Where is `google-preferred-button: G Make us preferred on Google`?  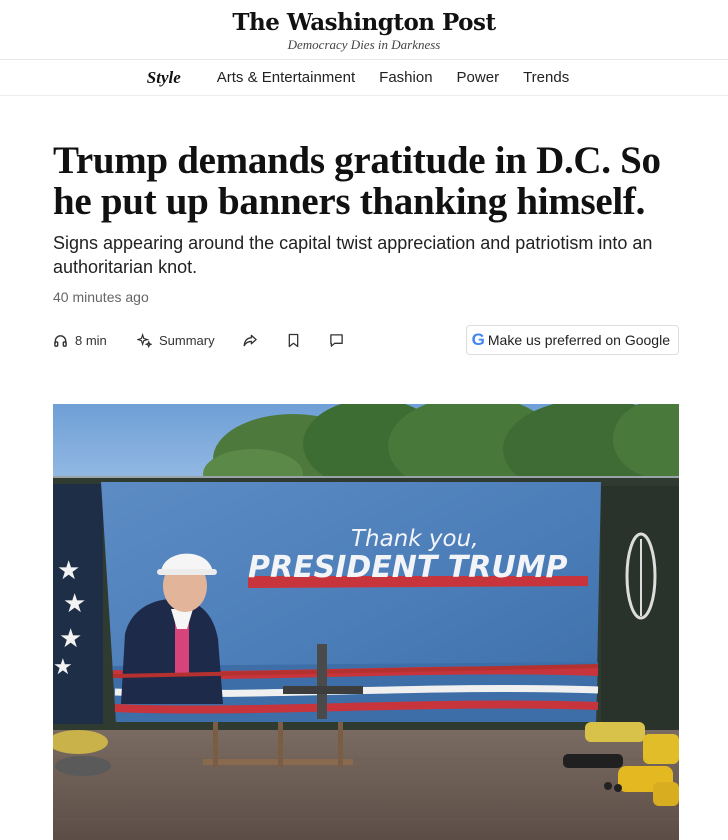 google-preferred-button: G Make us preferred on Google is located at coordinates (572, 340).